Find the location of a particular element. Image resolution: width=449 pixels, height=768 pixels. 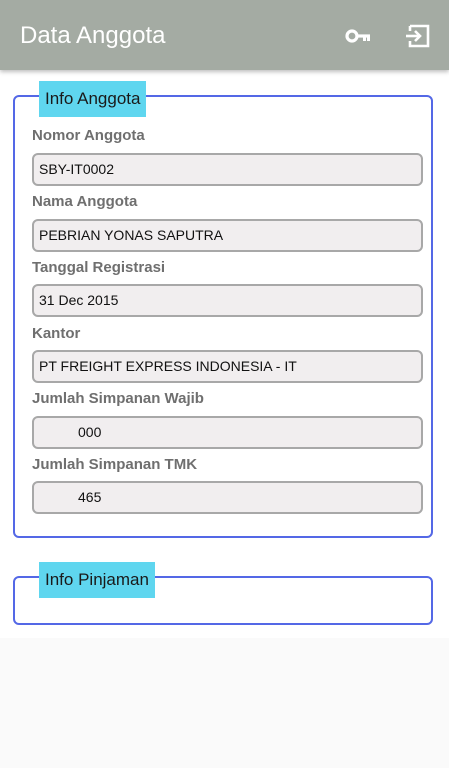

page-title: Data Anggota is located at coordinates (93, 35).